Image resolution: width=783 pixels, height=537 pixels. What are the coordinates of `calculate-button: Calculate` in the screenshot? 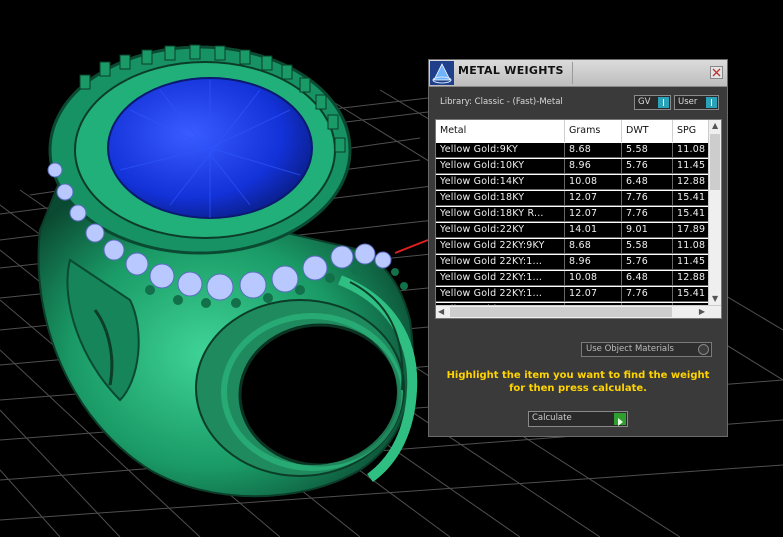 It's located at (578, 419).